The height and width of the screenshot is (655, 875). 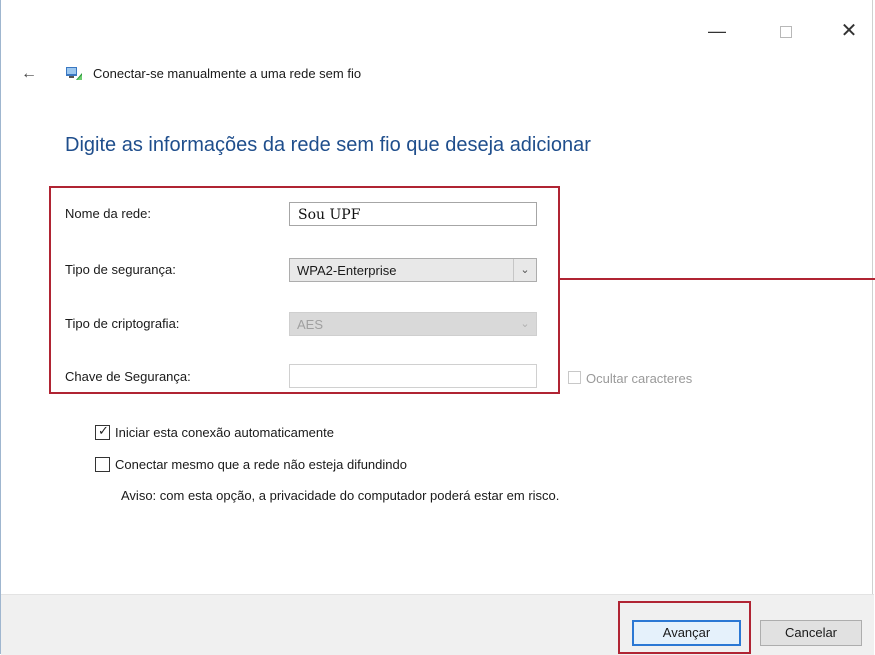 What do you see at coordinates (74, 73) in the screenshot?
I see `wireless-network-icon` at bounding box center [74, 73].